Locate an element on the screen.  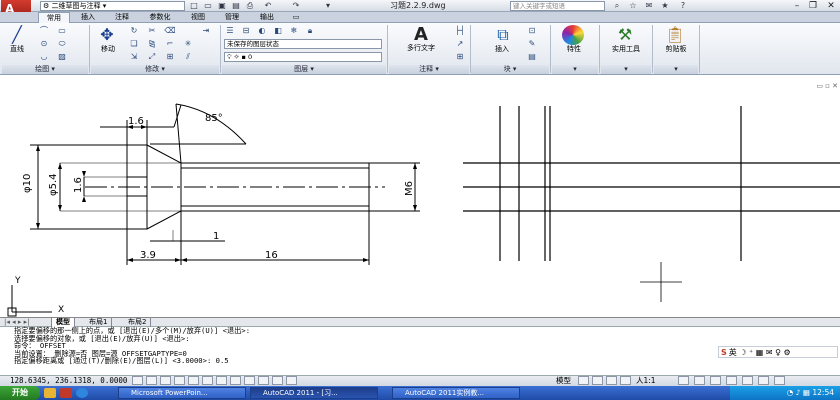
zoom-icon is located at coordinates (625, 380).